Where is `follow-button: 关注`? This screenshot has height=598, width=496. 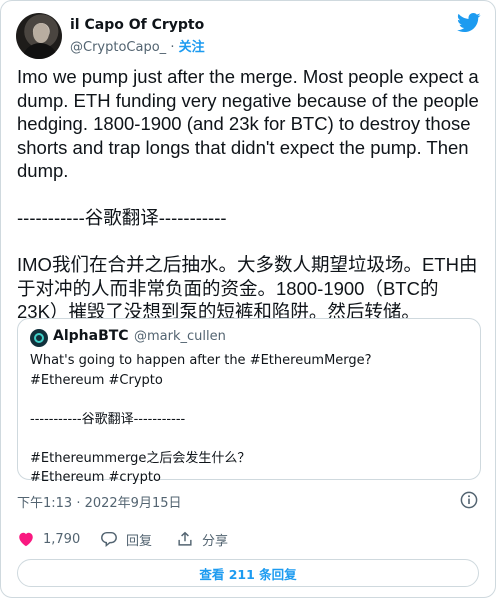 follow-button: 关注 is located at coordinates (192, 47).